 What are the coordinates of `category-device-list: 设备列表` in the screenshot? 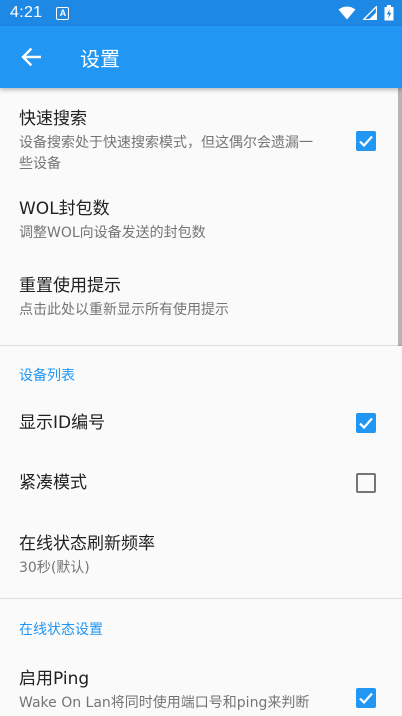 It's located at (201, 369).